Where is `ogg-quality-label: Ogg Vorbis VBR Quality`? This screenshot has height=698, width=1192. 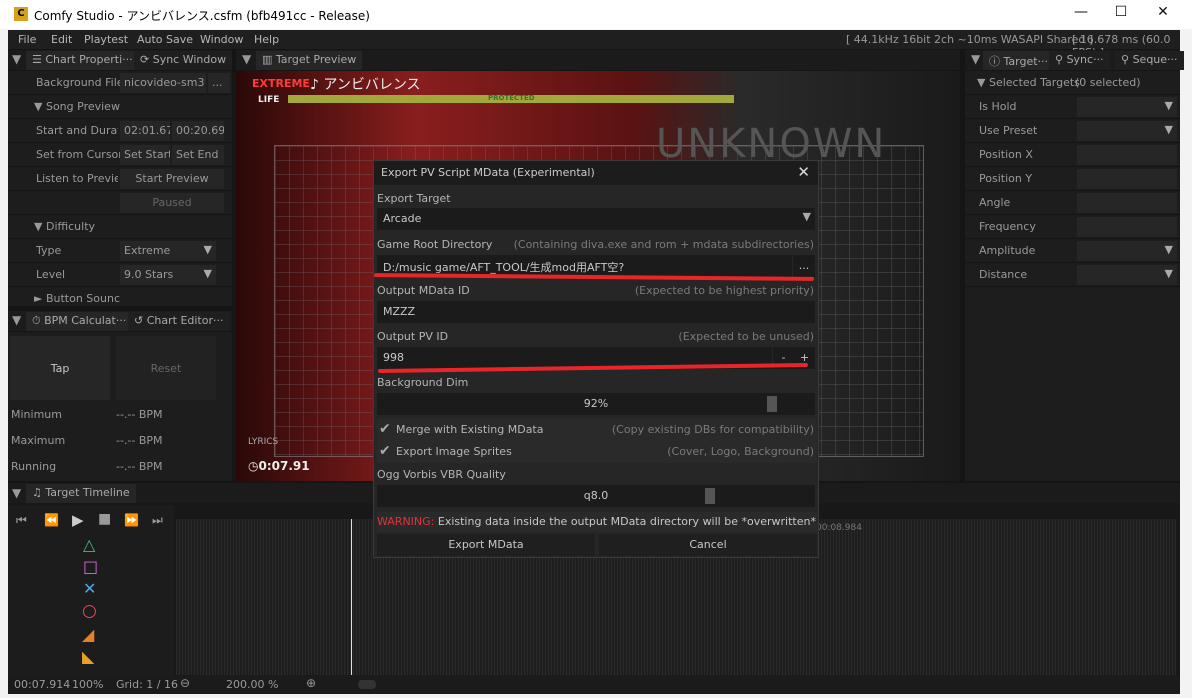
ogg-quality-label: Ogg Vorbis VBR Quality is located at coordinates (441, 474).